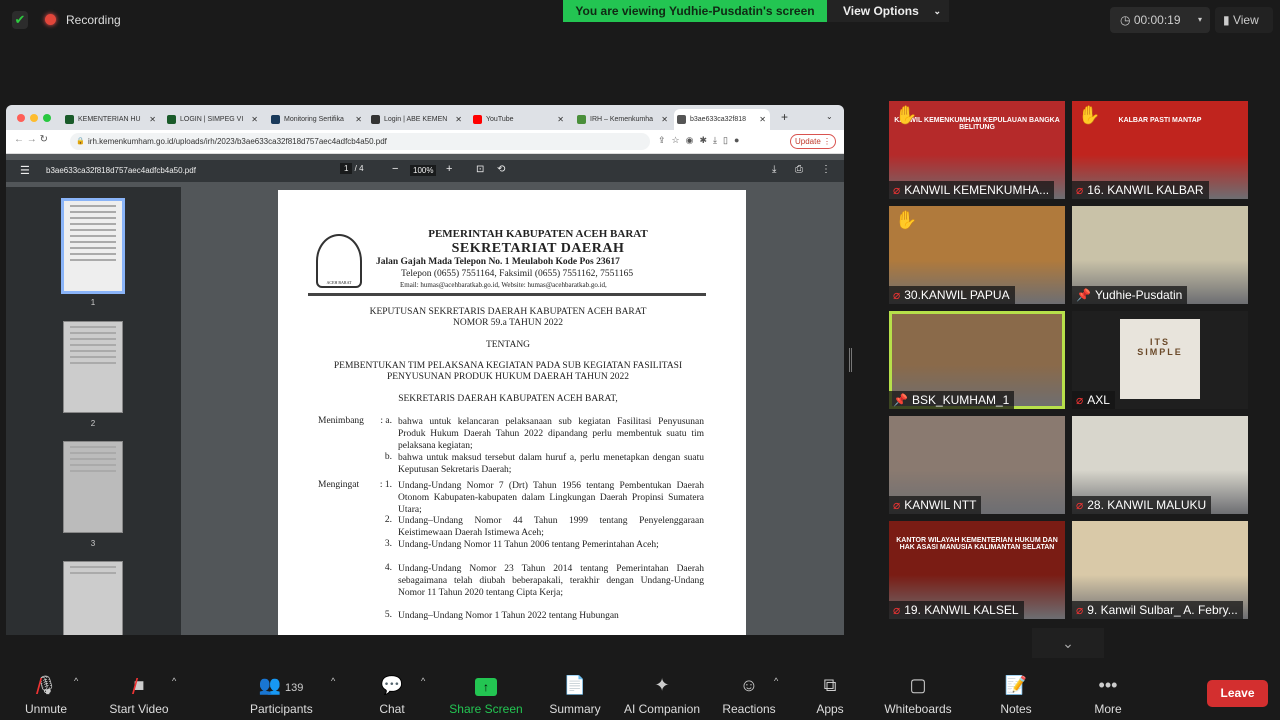 The height and width of the screenshot is (720, 1280). Describe the element at coordinates (46, 694) in the screenshot. I see `unmute-button: 🎙 / Unmute` at that location.